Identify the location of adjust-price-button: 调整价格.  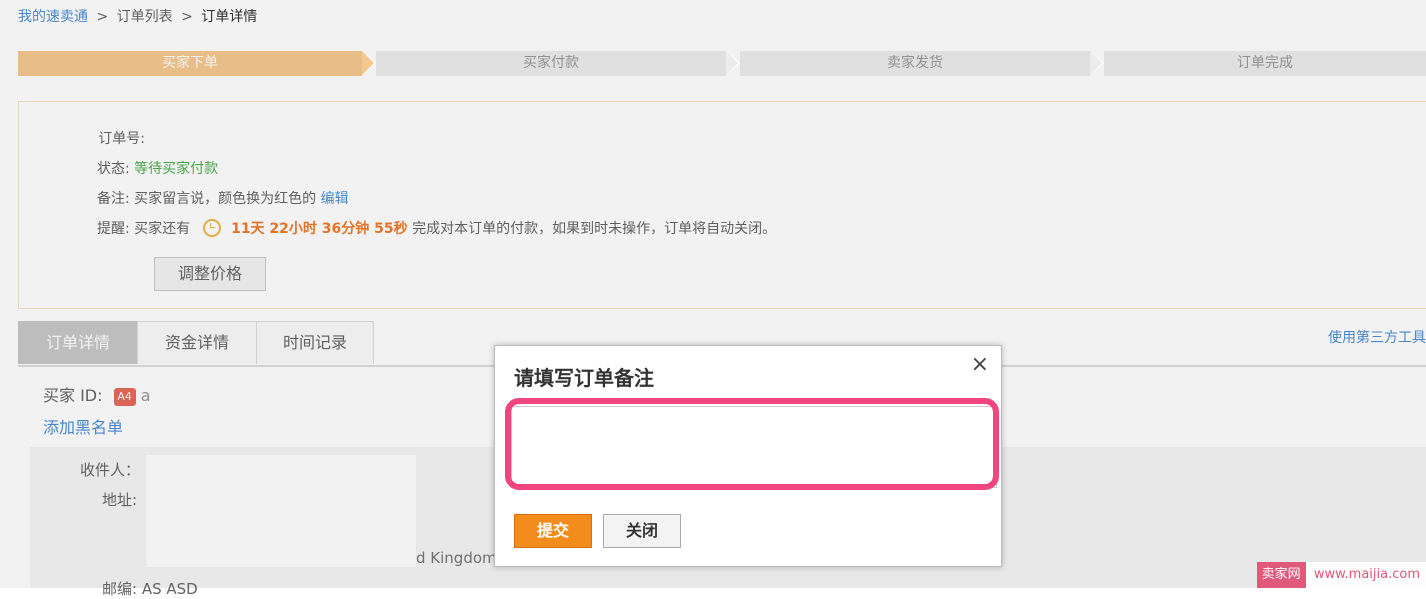
(210, 274).